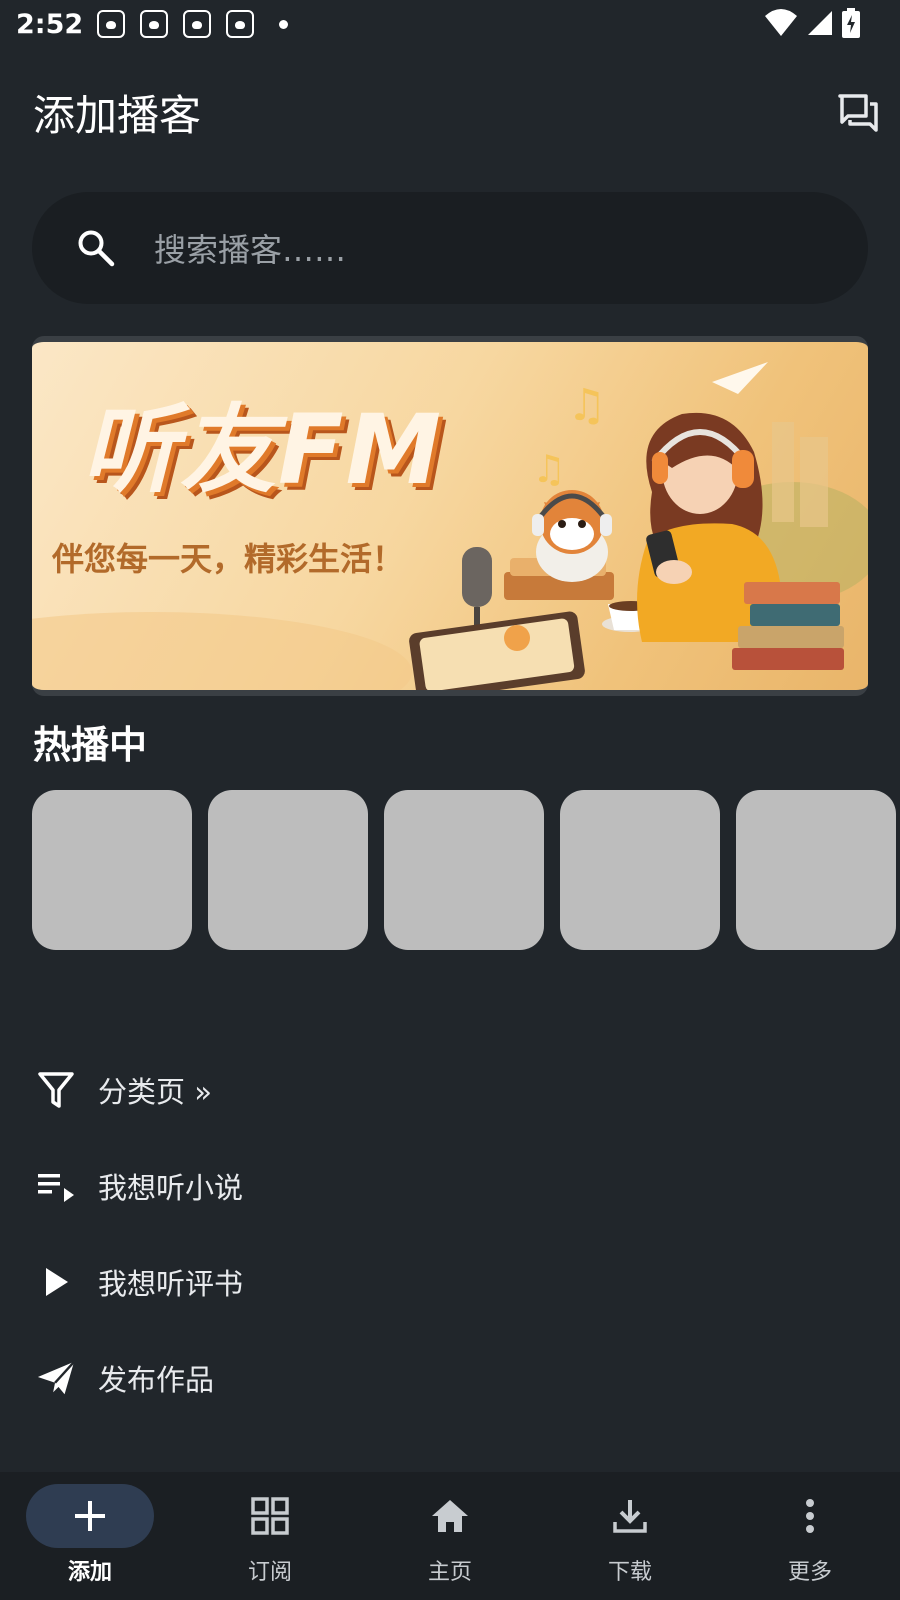  What do you see at coordinates (630, 1516) in the screenshot?
I see `download-icon` at bounding box center [630, 1516].